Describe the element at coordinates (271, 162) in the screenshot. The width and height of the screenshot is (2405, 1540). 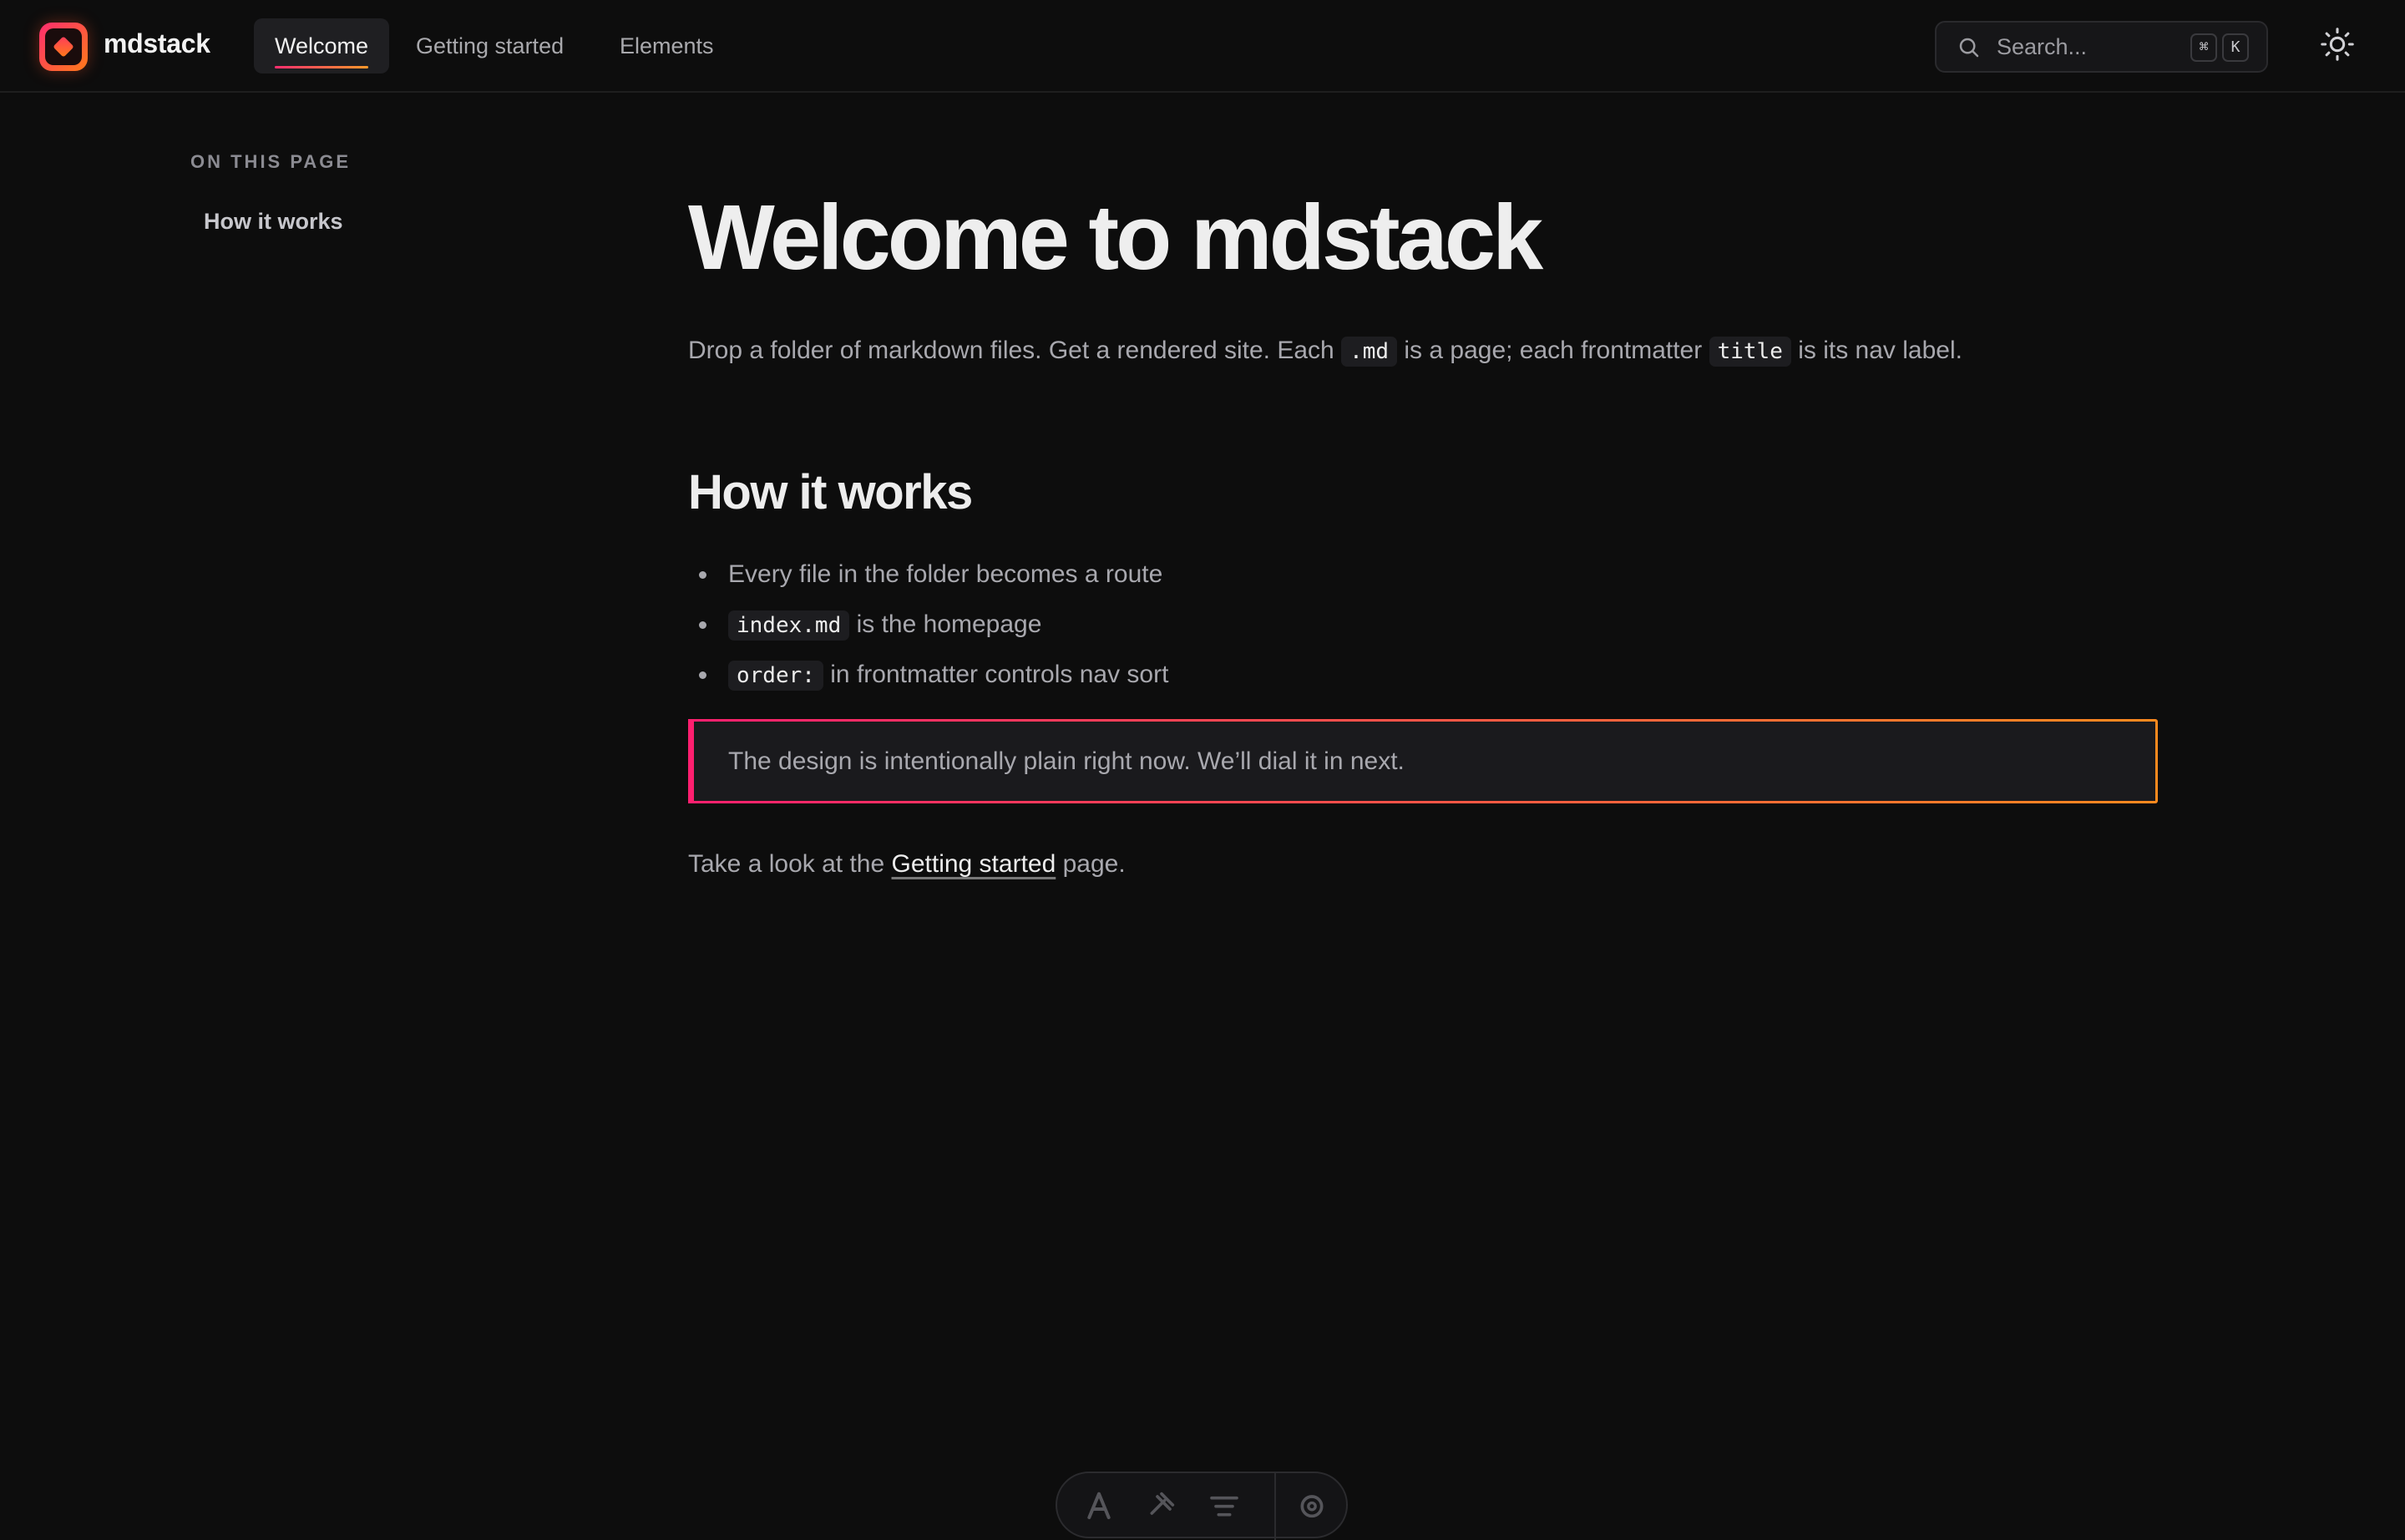
I see `toc-heading: ON THIS PAGE` at that location.